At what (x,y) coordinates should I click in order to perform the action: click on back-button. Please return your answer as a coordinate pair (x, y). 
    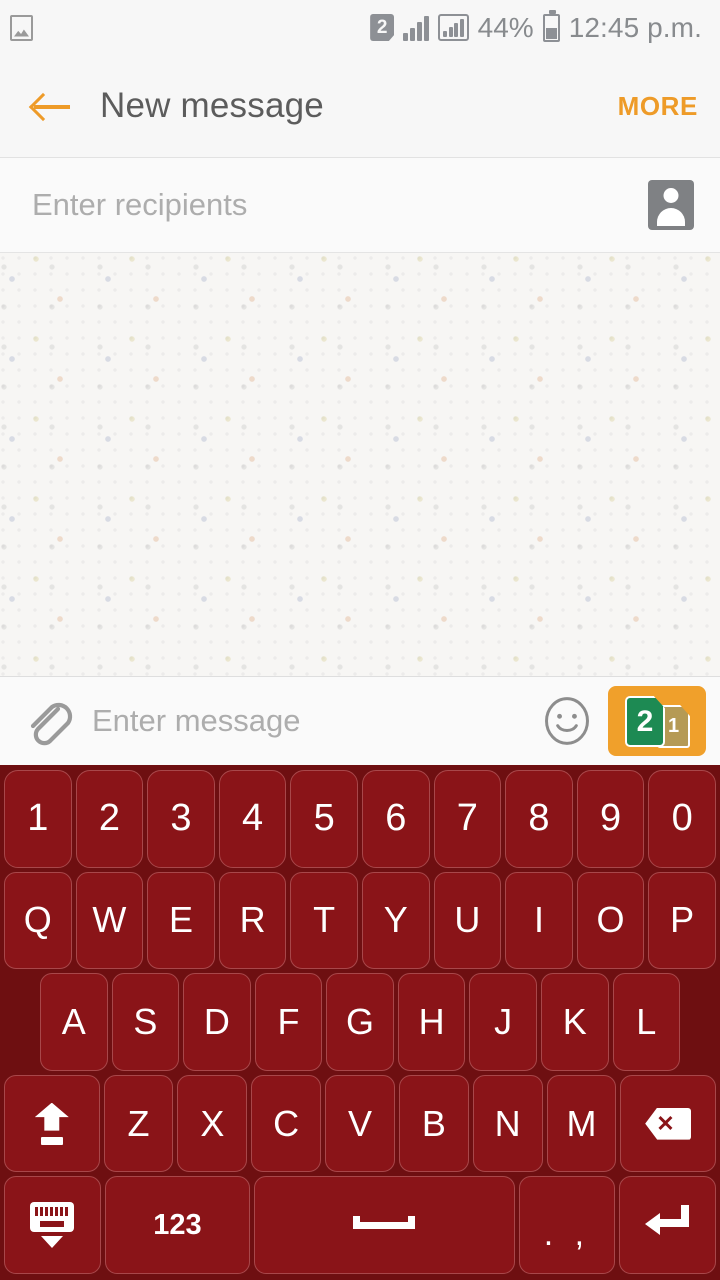
    Looking at the image, I should click on (52, 106).